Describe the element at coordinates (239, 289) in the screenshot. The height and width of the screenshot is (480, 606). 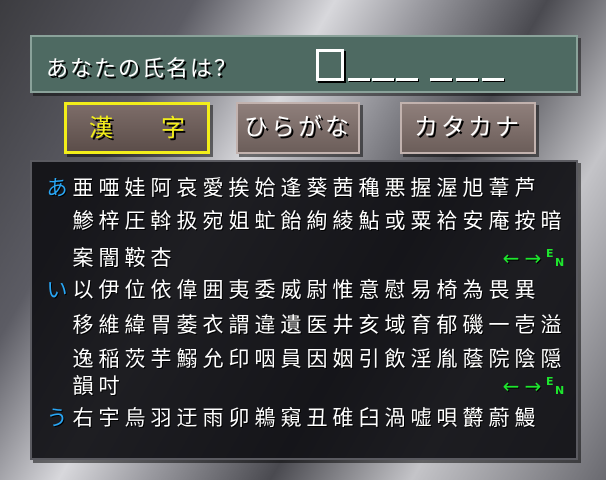
I see `kanji-cell: 夷` at that location.